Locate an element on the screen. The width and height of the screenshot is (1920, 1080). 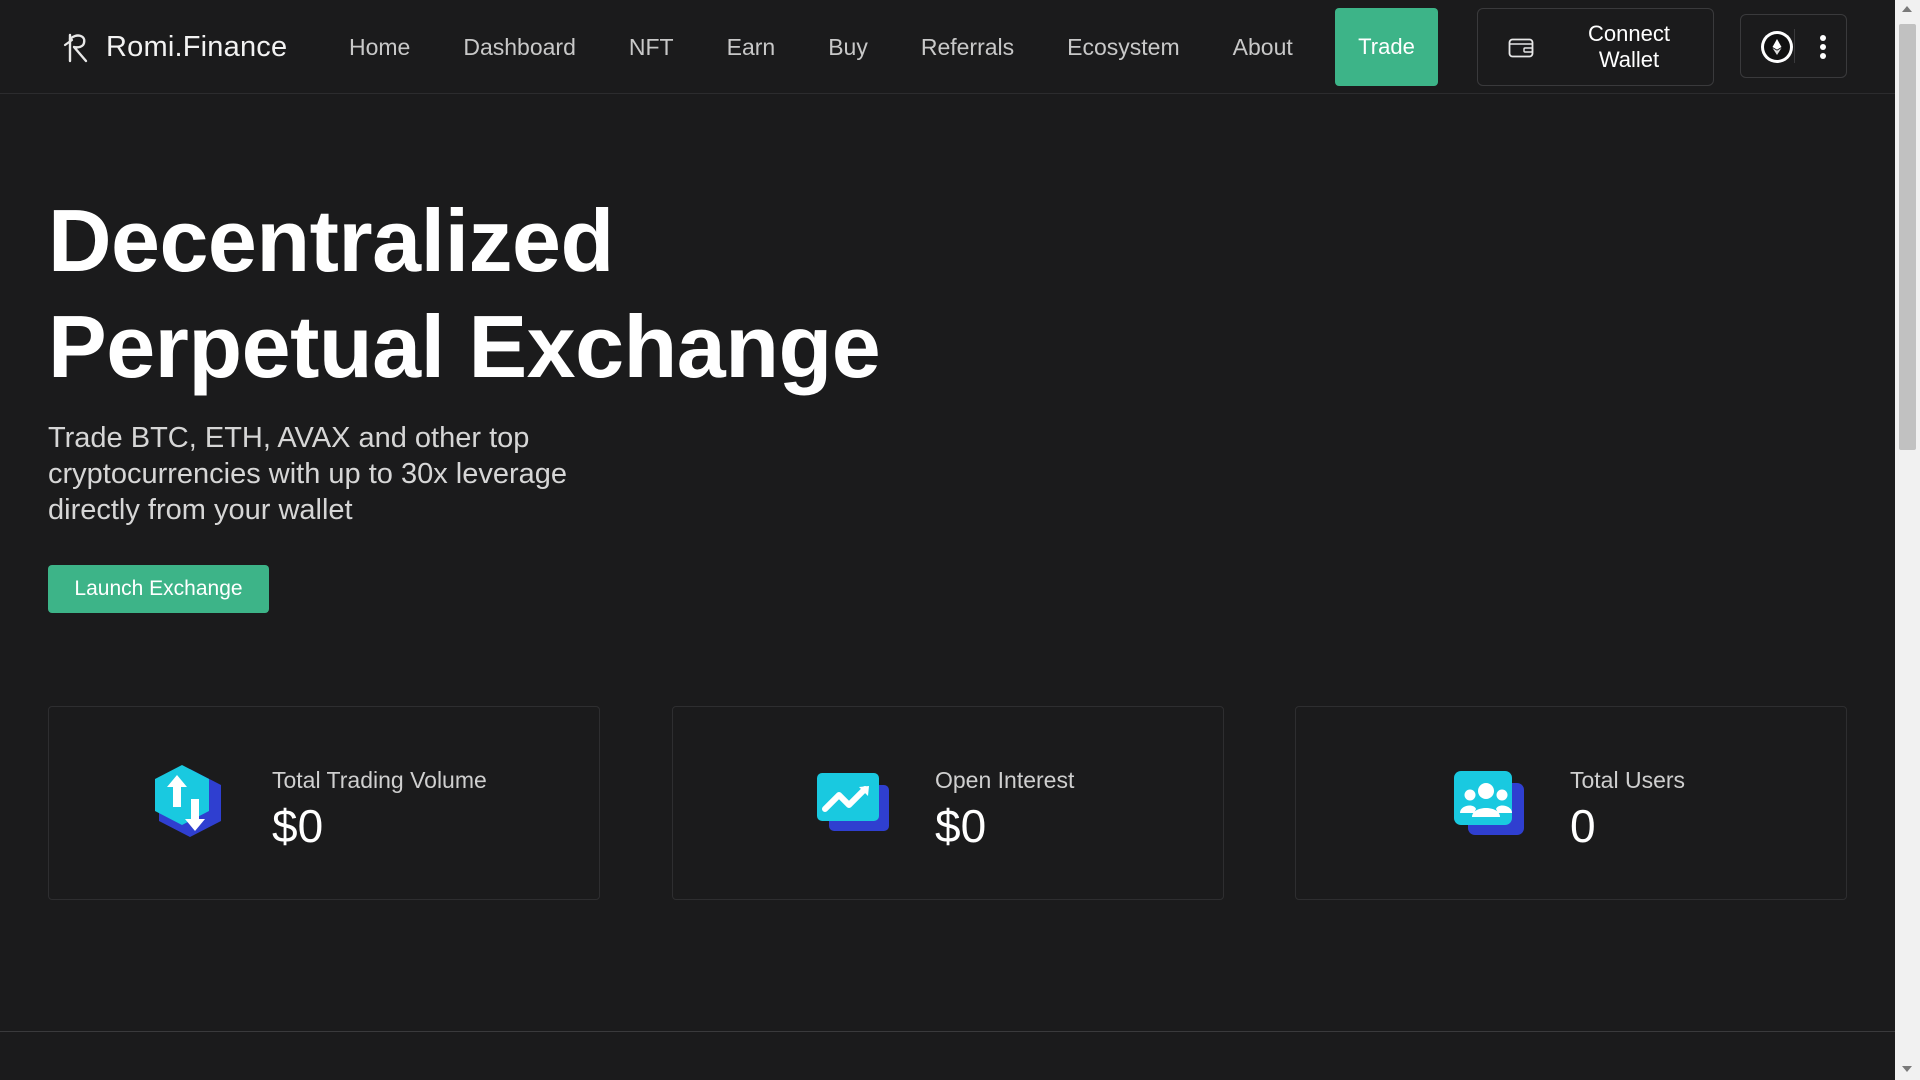
stat-label-open-interest: Open Interest is located at coordinates (1005, 780).